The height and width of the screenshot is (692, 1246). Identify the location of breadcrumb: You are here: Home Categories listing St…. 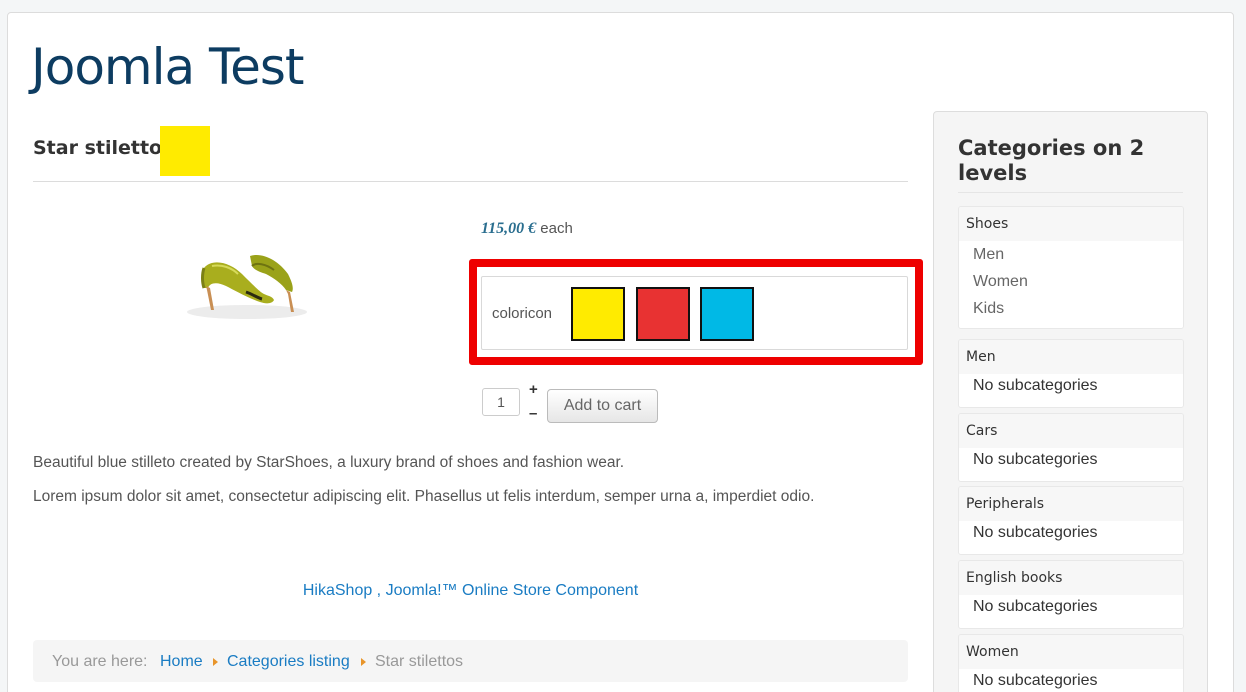
(470, 661).